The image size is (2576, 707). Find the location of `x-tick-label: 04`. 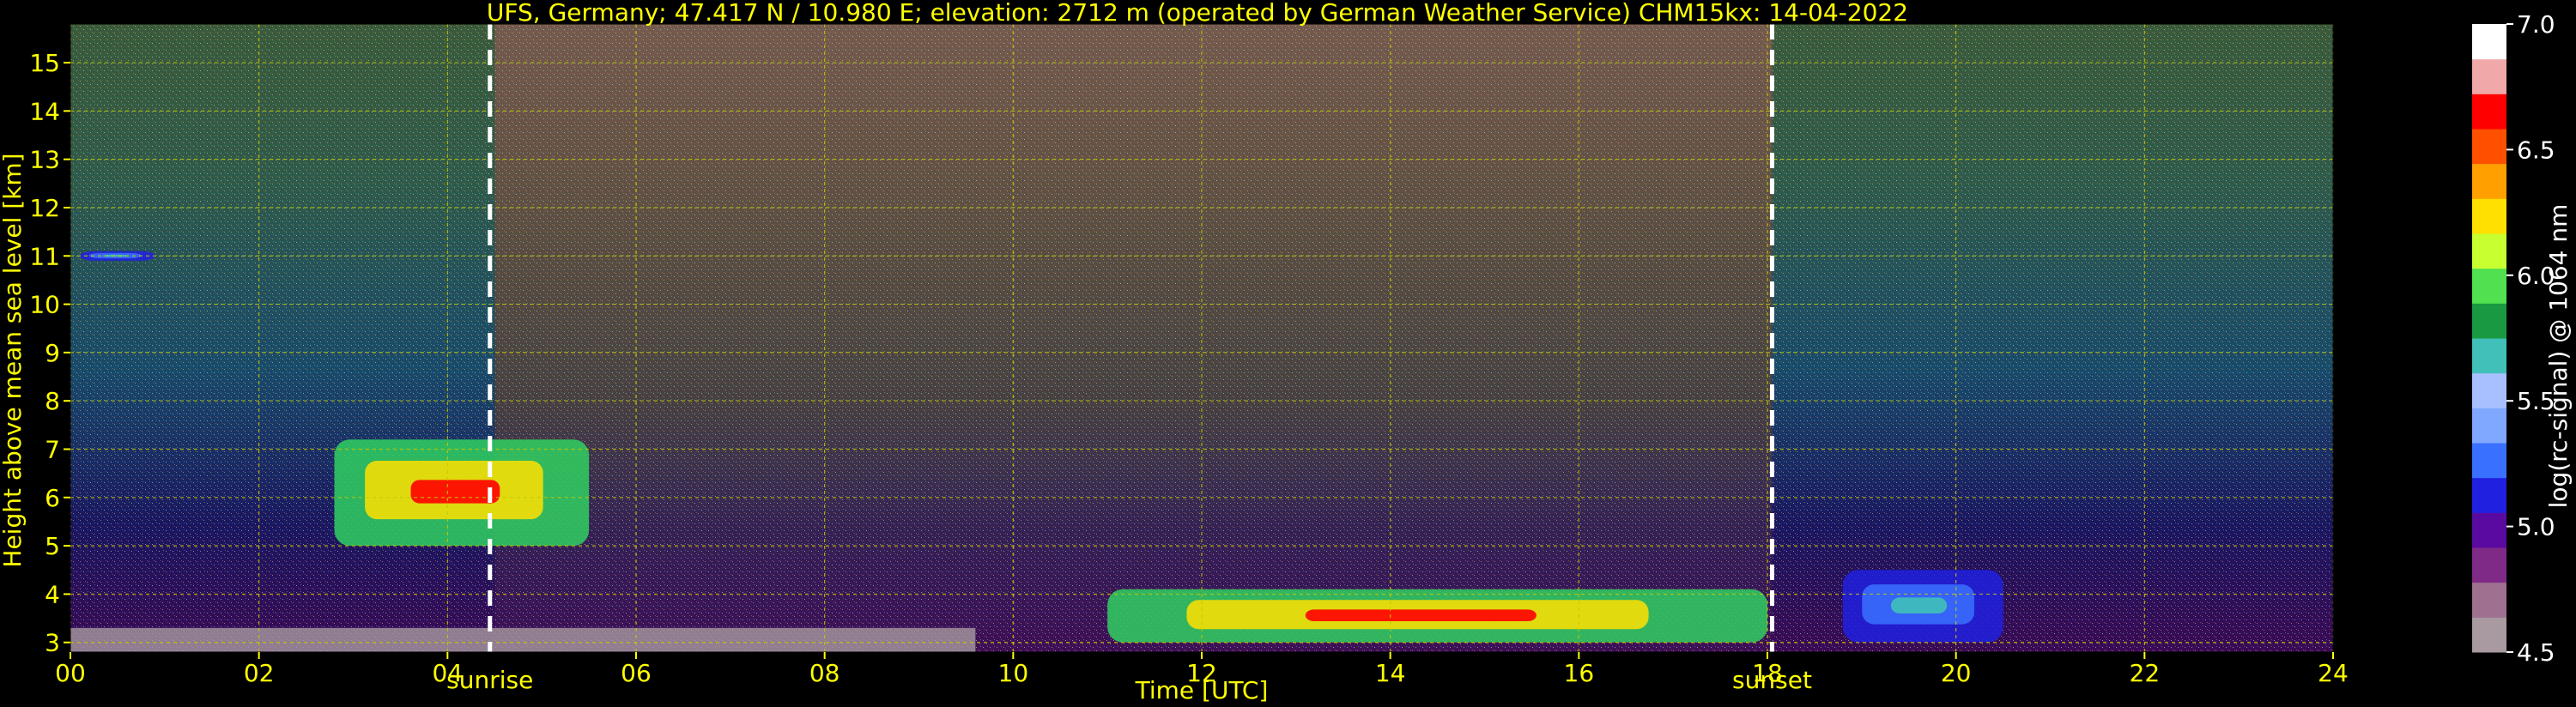

x-tick-label: 04 is located at coordinates (448, 673).